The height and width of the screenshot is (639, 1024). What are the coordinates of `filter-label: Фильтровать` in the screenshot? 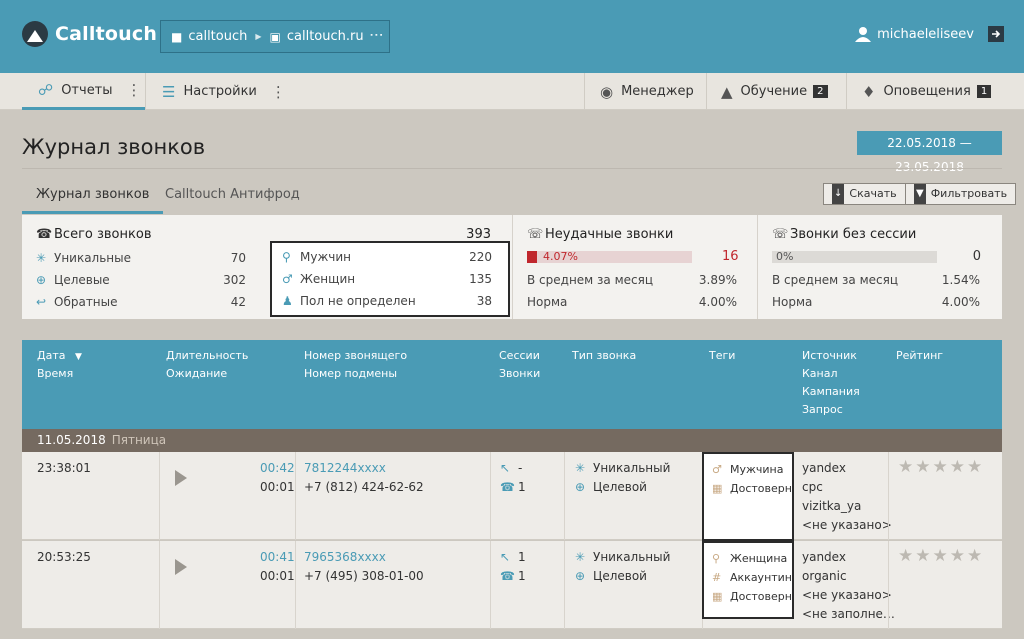 It's located at (969, 193).